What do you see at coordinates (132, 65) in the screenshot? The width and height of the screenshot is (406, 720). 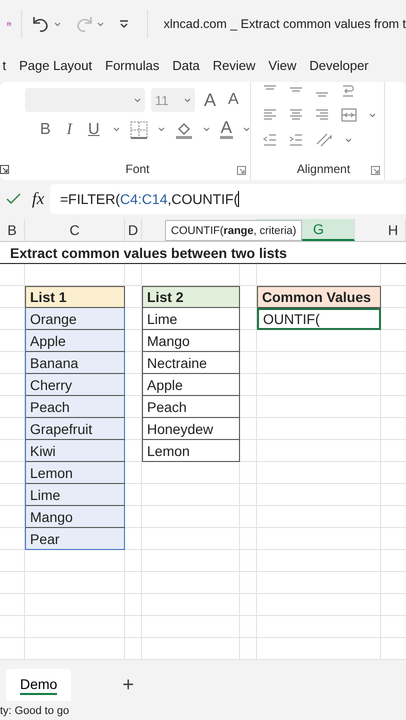 I see `ribbon-tab: Formulas` at bounding box center [132, 65].